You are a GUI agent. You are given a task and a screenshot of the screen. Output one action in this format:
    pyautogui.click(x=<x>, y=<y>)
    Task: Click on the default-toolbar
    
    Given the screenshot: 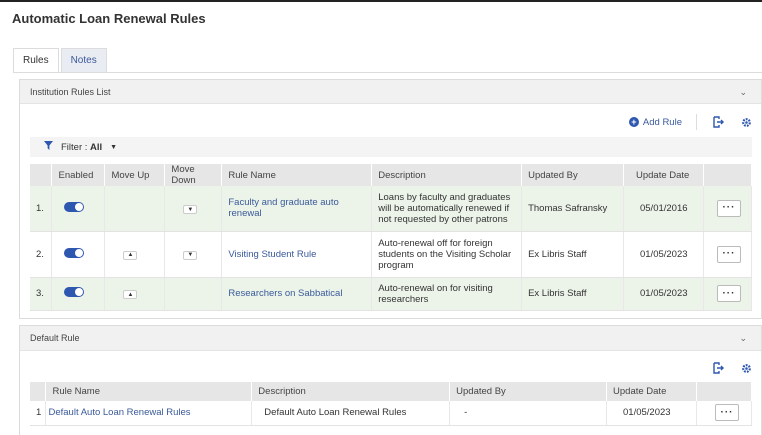 What is the action you would take?
    pyautogui.click(x=732, y=368)
    